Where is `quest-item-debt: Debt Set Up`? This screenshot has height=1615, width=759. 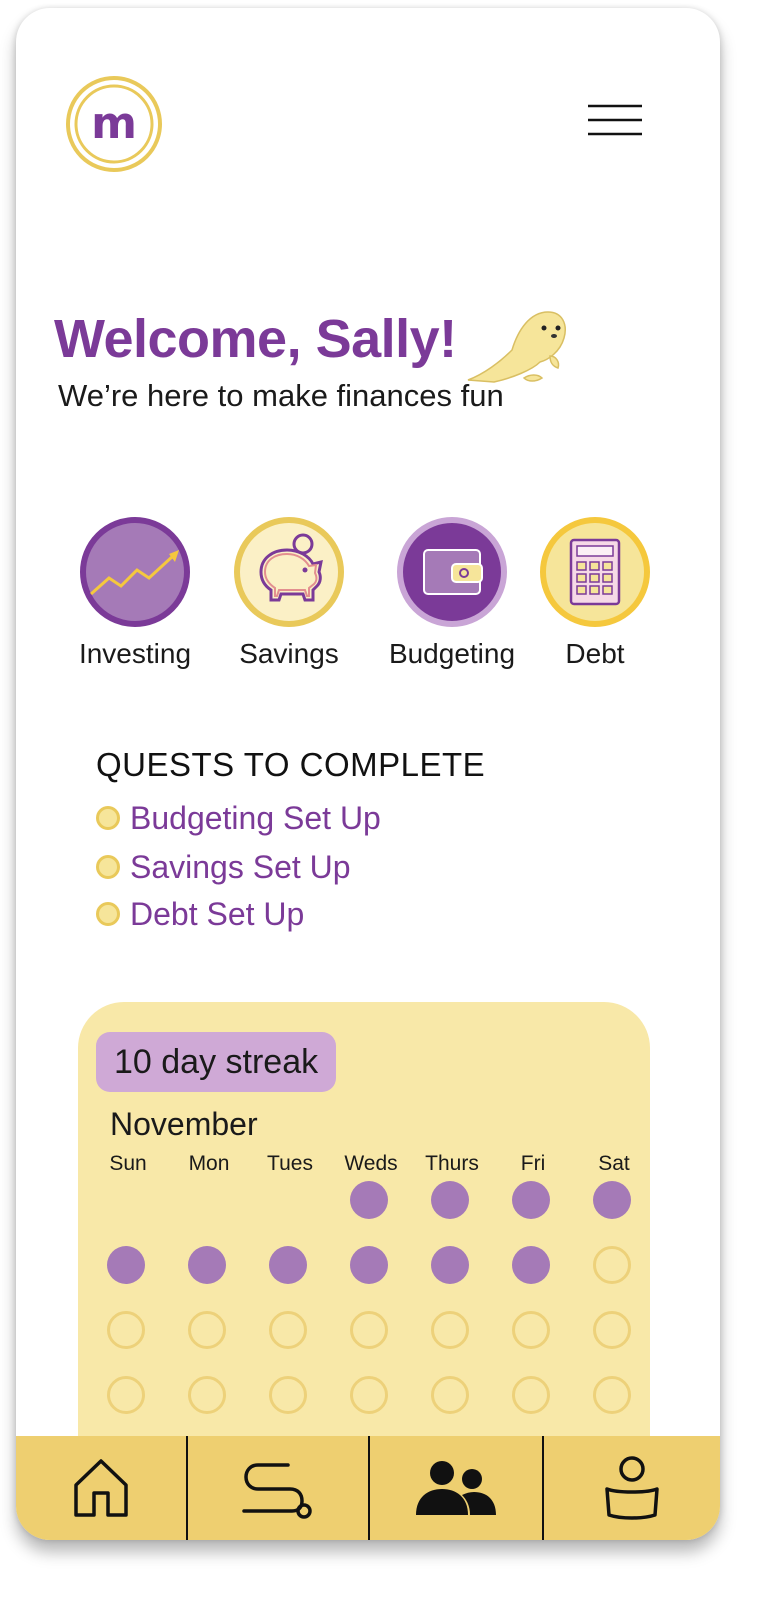
quest-item-debt: Debt Set Up is located at coordinates (200, 914).